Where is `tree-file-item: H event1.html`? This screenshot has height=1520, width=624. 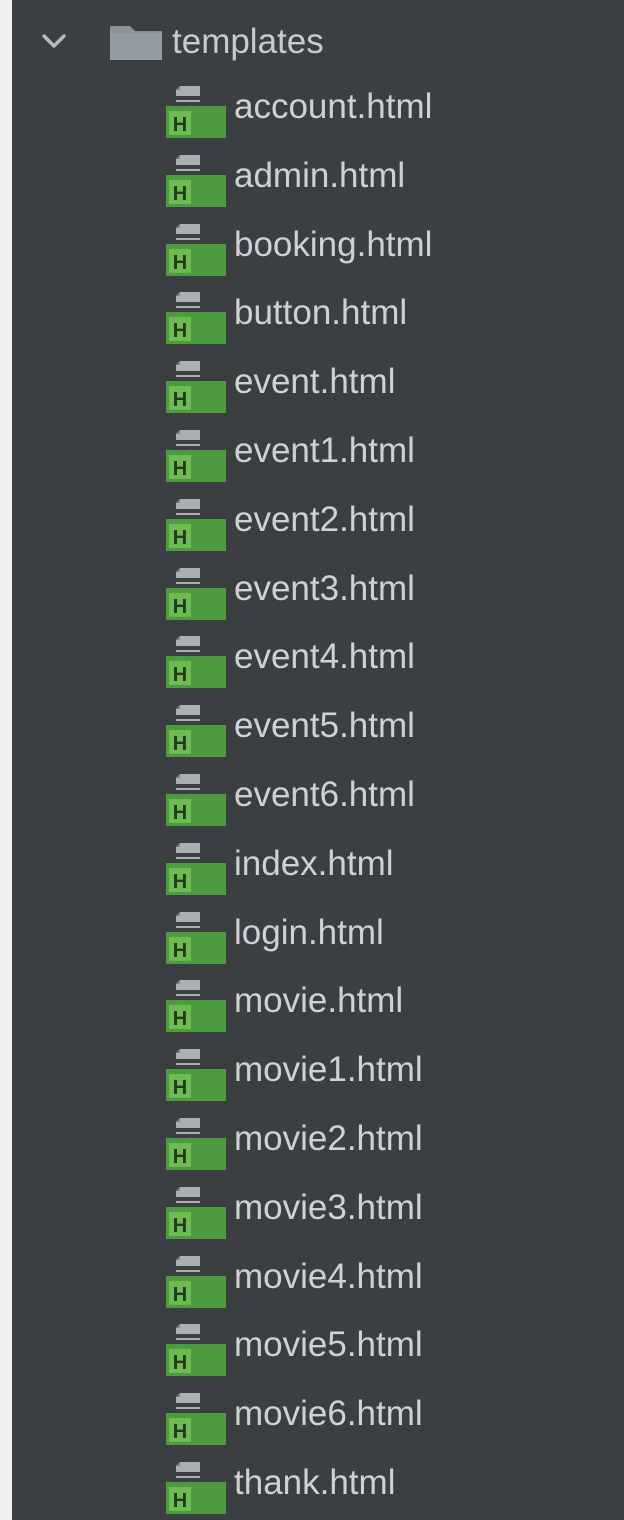 tree-file-item: H event1.html is located at coordinates (318, 452).